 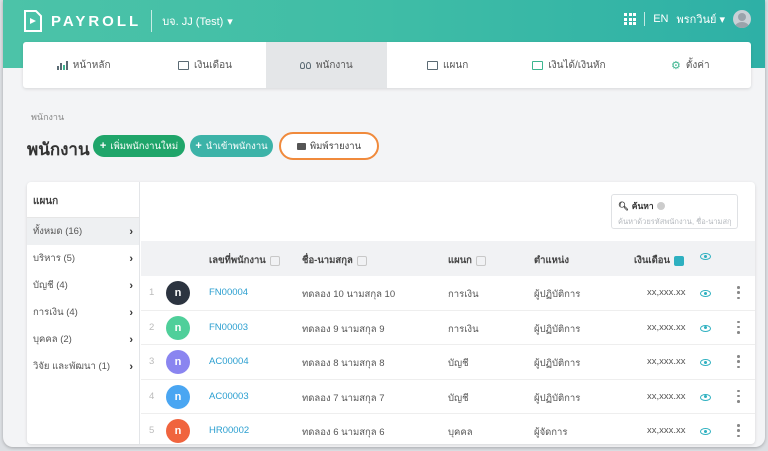 What do you see at coordinates (54, 258) in the screenshot?
I see `sidebar-item-label: บริหาร (5)` at bounding box center [54, 258].